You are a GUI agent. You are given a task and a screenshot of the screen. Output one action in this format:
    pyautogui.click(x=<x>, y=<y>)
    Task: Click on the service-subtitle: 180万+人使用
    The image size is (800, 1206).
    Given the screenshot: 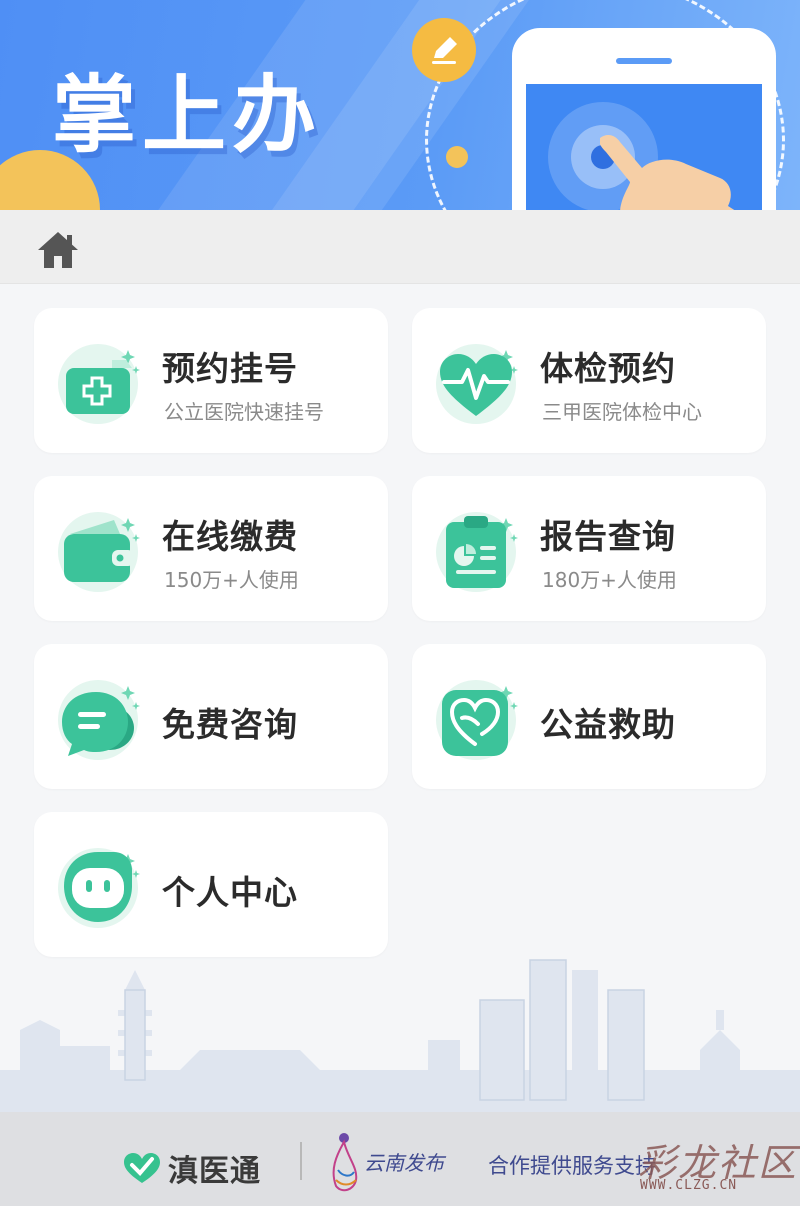 What is the action you would take?
    pyautogui.click(x=609, y=580)
    